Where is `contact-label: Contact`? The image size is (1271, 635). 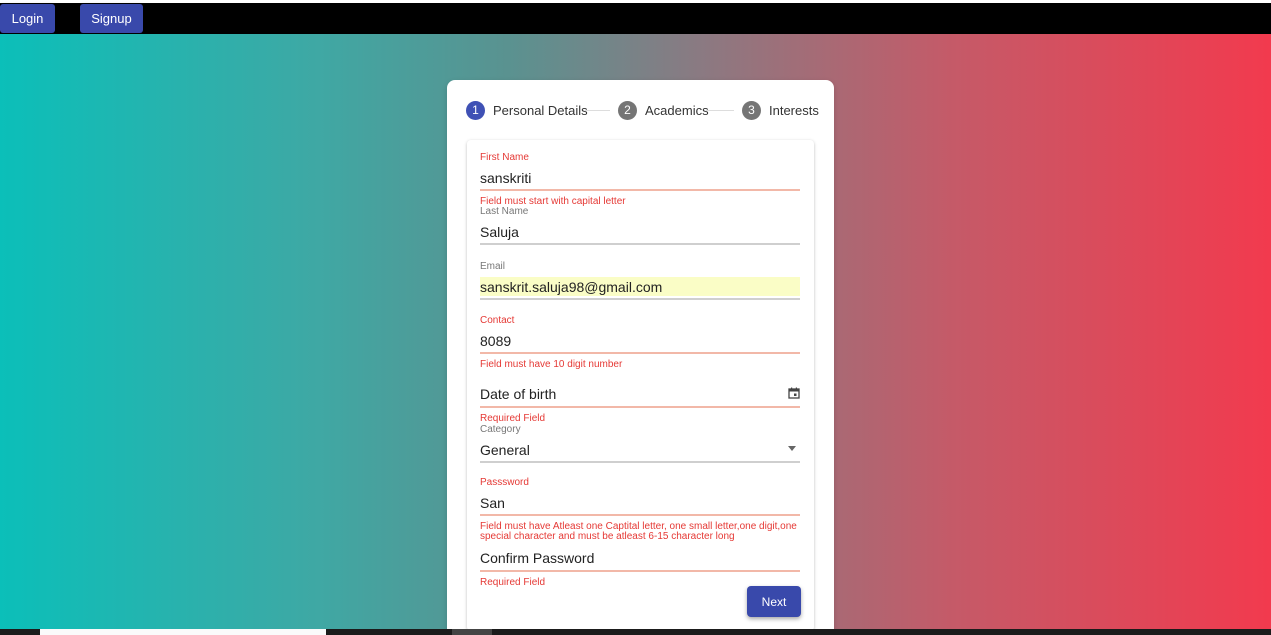 contact-label: Contact is located at coordinates (497, 320).